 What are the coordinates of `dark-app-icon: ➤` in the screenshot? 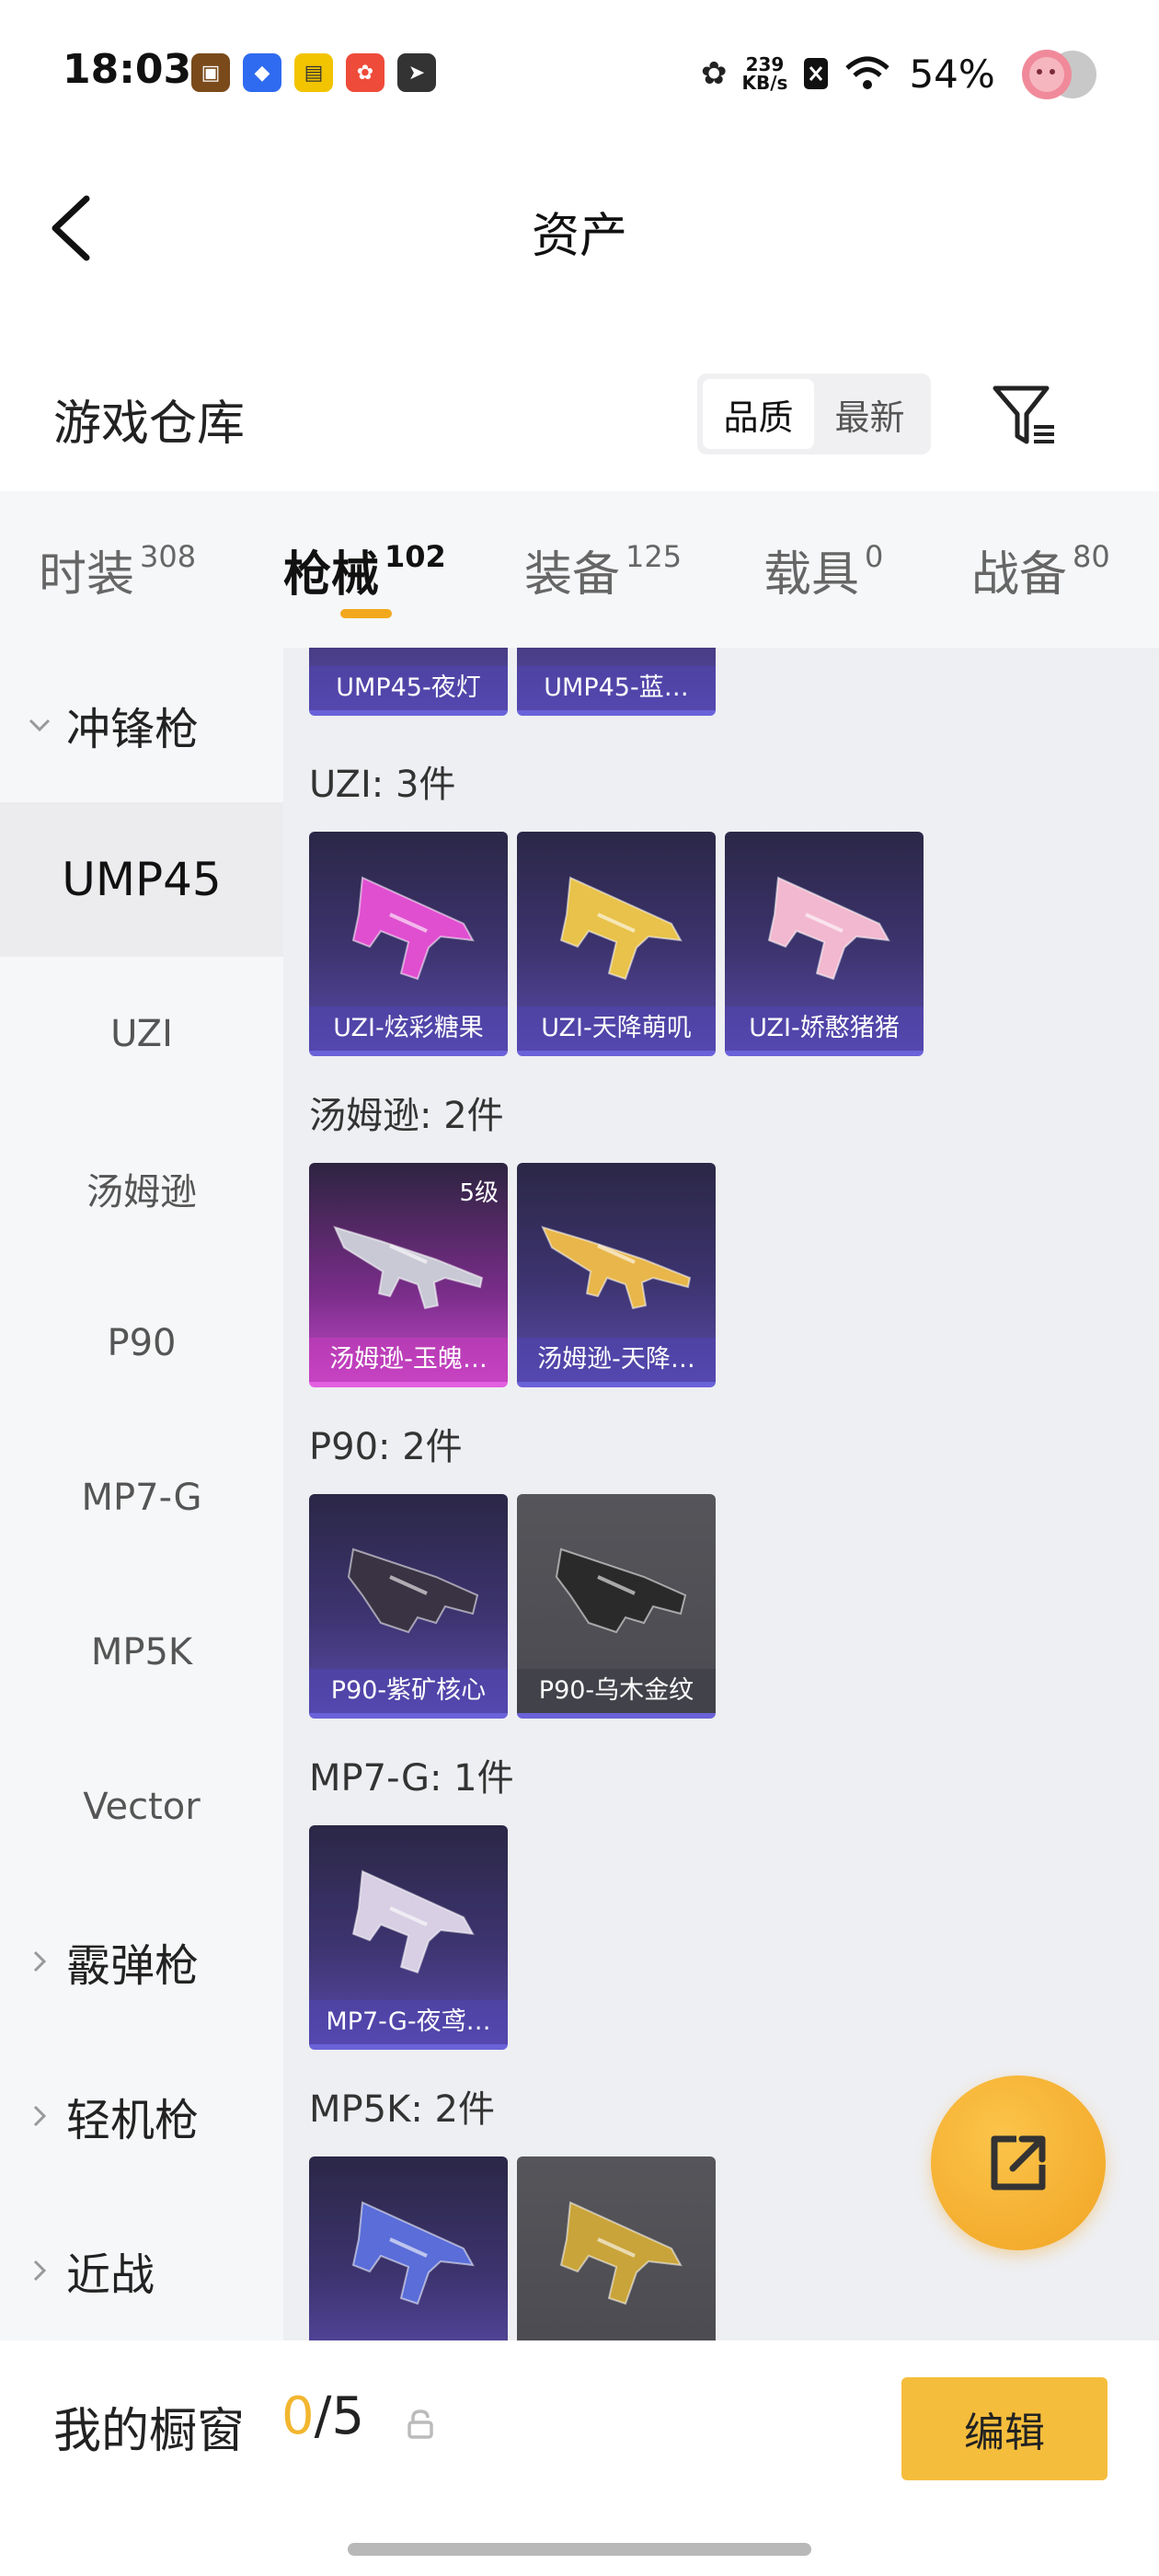 It's located at (416, 72).